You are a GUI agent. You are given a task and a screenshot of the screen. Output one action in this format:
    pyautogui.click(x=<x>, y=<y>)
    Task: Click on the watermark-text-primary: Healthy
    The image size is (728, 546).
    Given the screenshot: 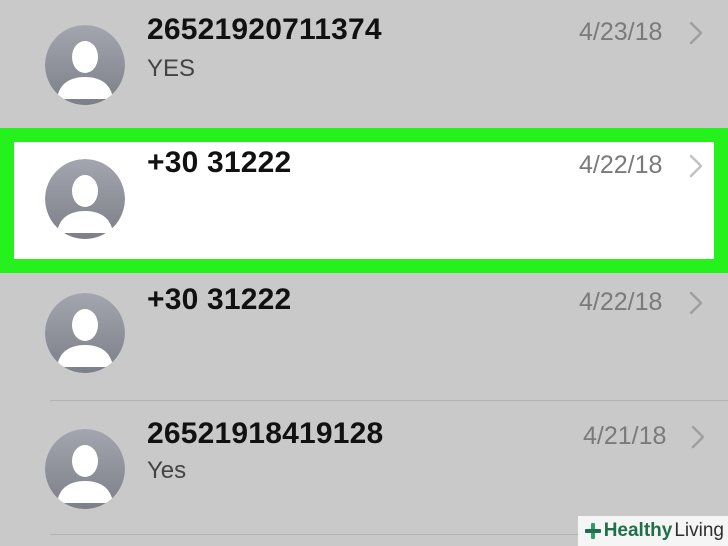 What is the action you would take?
    pyautogui.click(x=638, y=530)
    